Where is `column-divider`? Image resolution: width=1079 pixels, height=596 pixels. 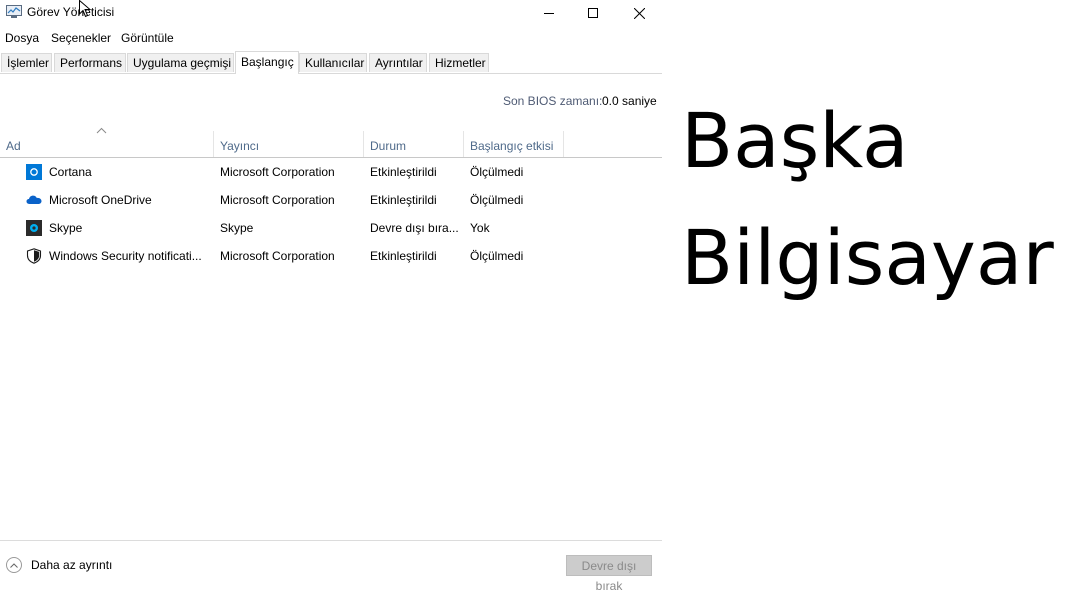
column-divider is located at coordinates (563, 144).